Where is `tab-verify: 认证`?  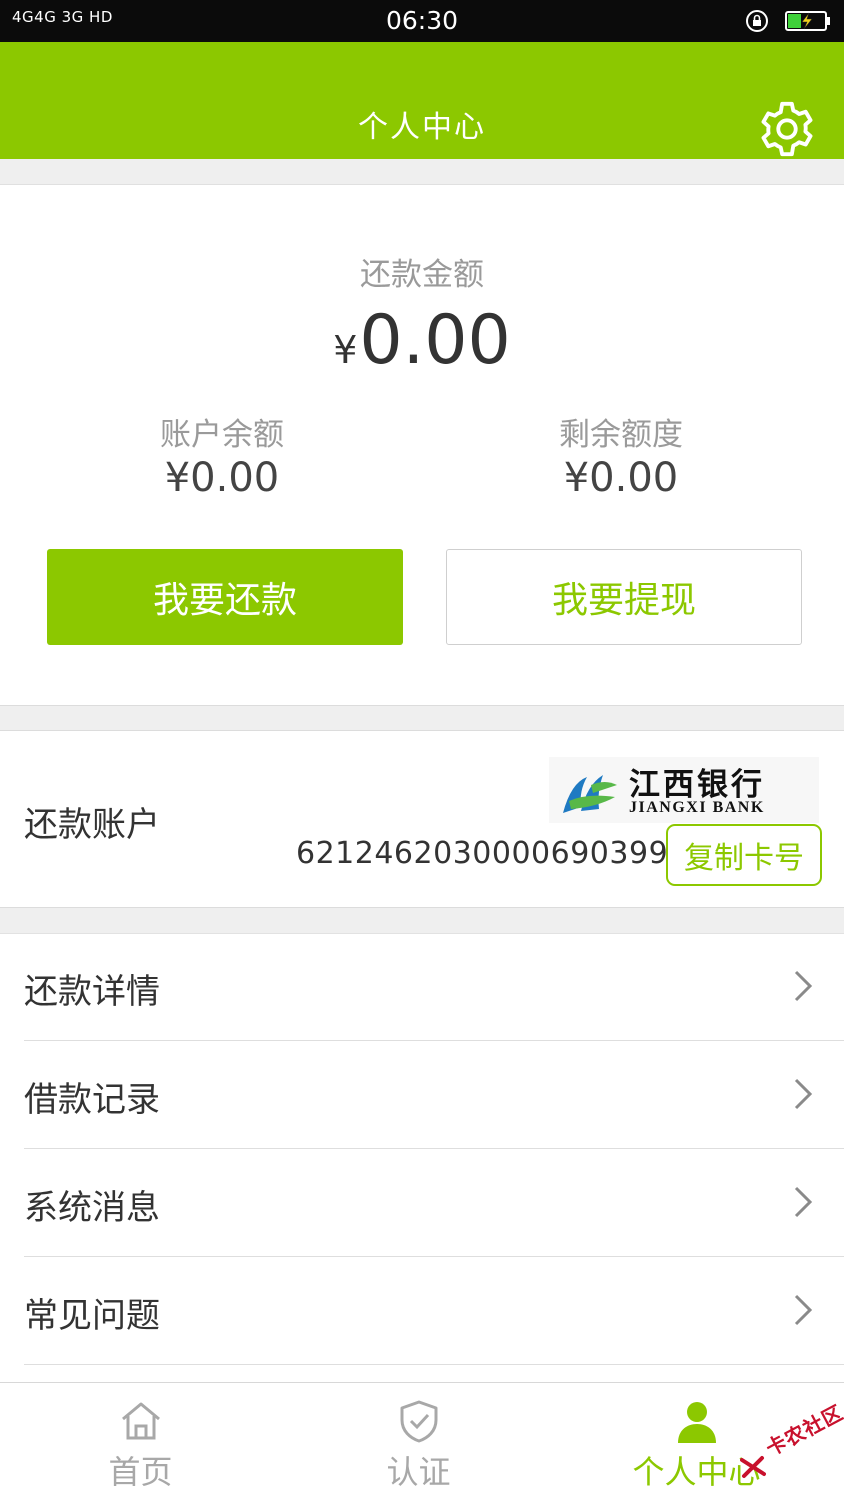 tab-verify: 认证 is located at coordinates (418, 1442).